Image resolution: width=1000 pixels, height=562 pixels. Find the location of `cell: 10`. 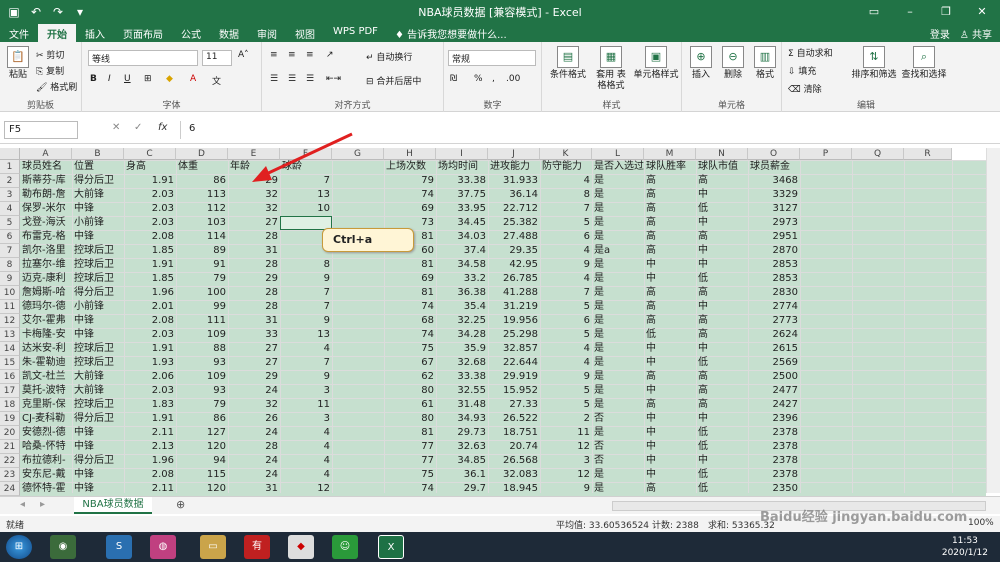

cell: 10 is located at coordinates (306, 209).